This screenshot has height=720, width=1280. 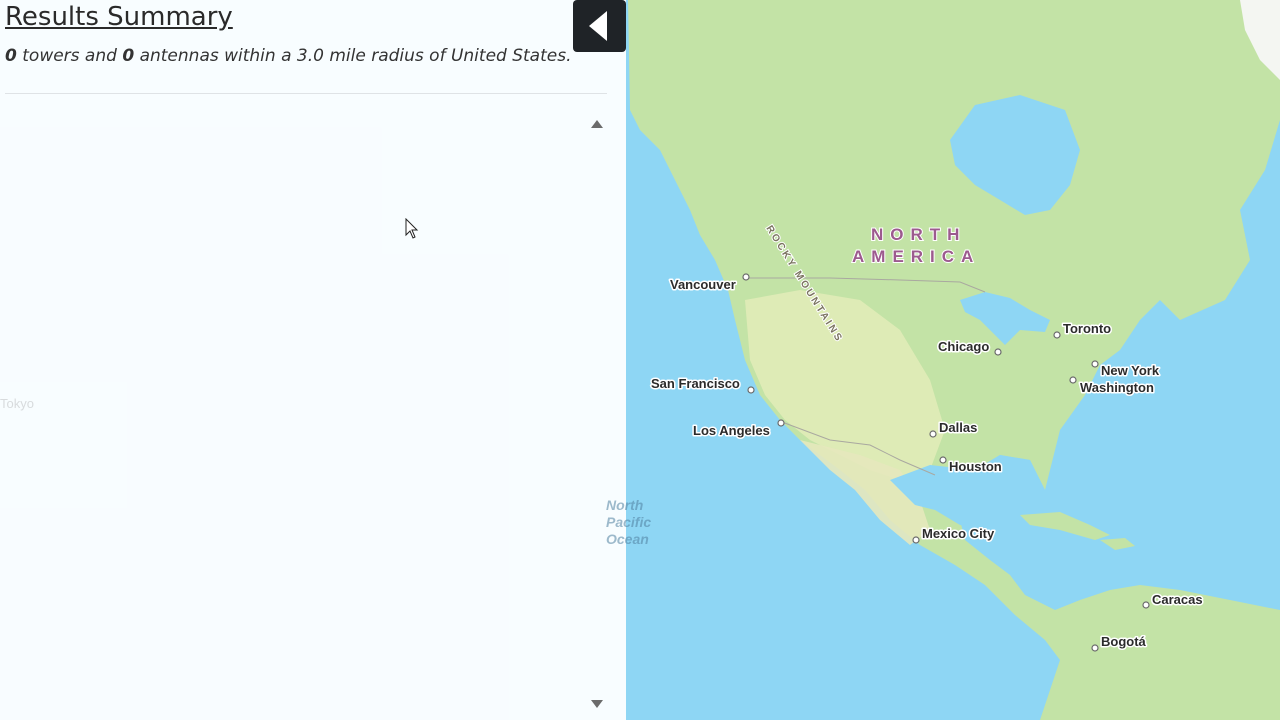 I want to click on city-label: San Francisco, so click(x=695, y=383).